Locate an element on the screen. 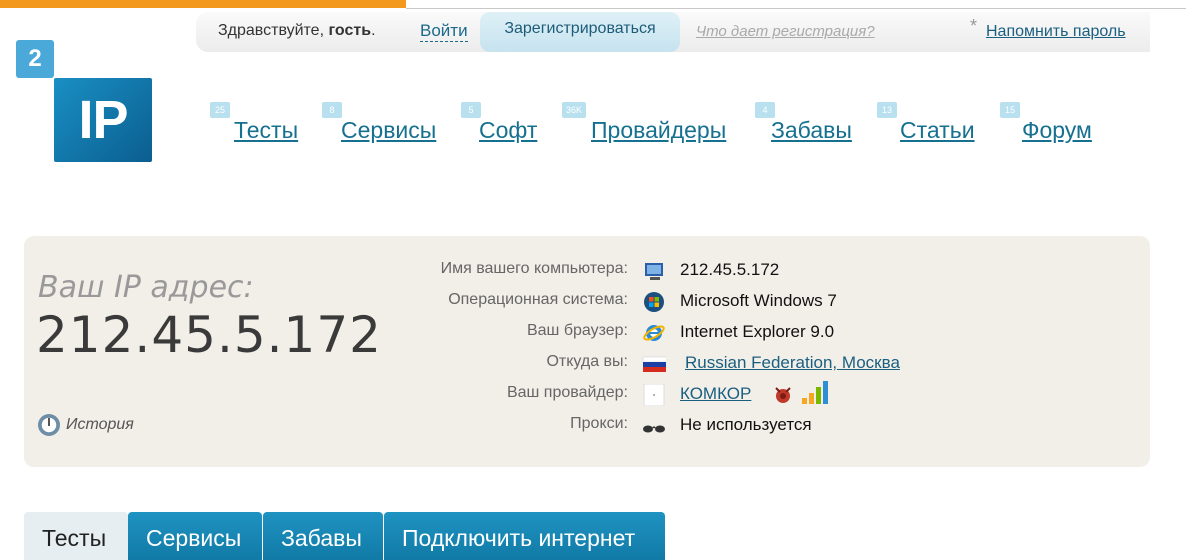 The image size is (1186, 560). russia-flag-icon is located at coordinates (654, 364).